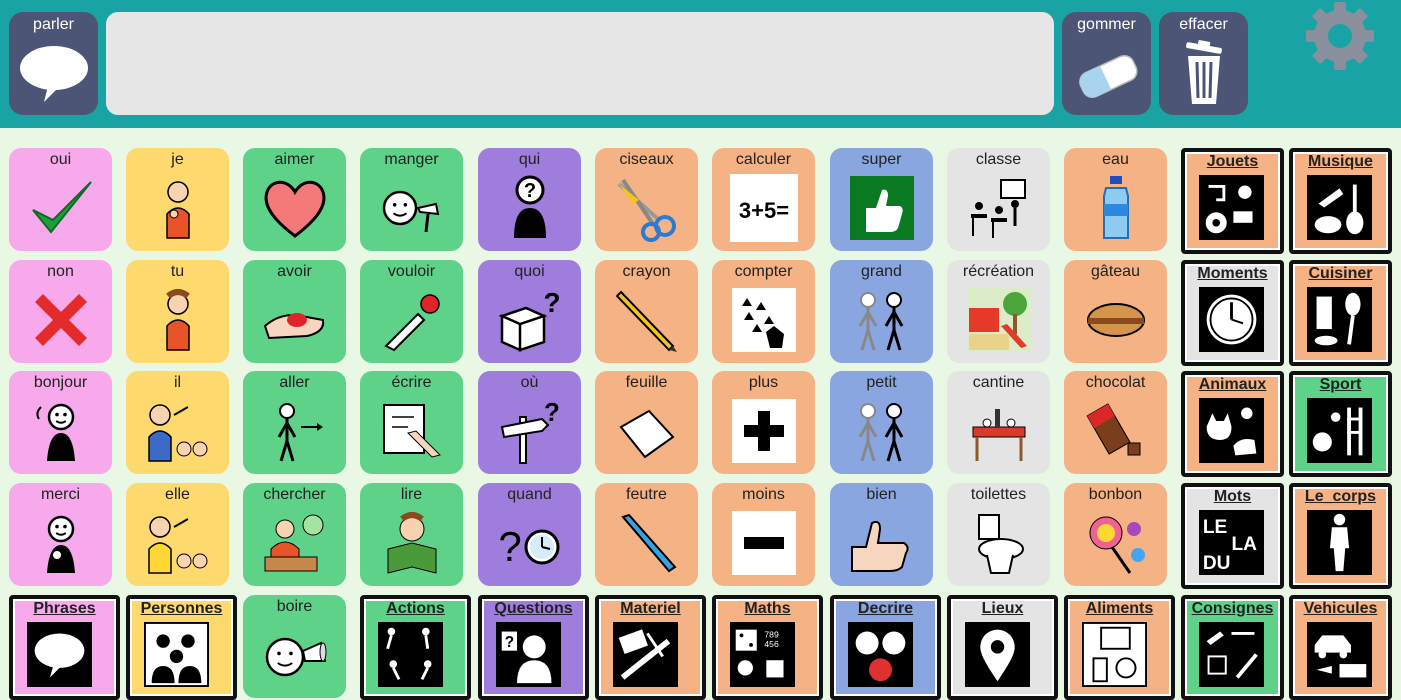 The width and height of the screenshot is (1401, 700). What do you see at coordinates (646, 382) in the screenshot?
I see `symbol-label: feuille` at bounding box center [646, 382].